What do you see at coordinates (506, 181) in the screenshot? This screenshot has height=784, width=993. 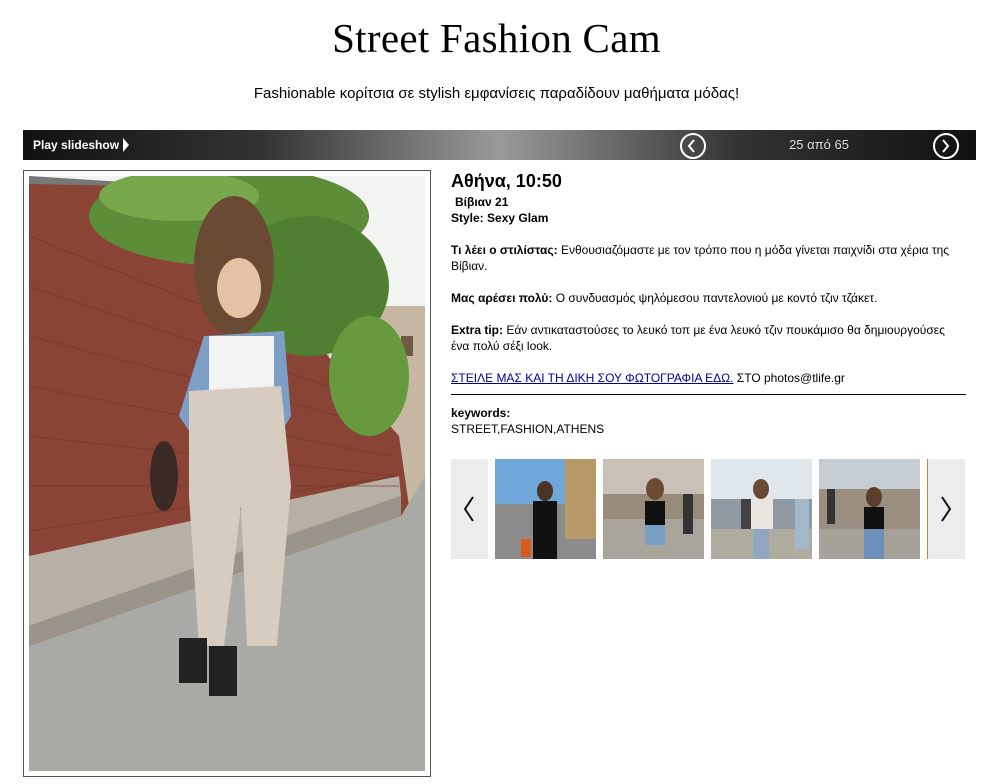 I see `location-time: Αθήνα, 10:50` at bounding box center [506, 181].